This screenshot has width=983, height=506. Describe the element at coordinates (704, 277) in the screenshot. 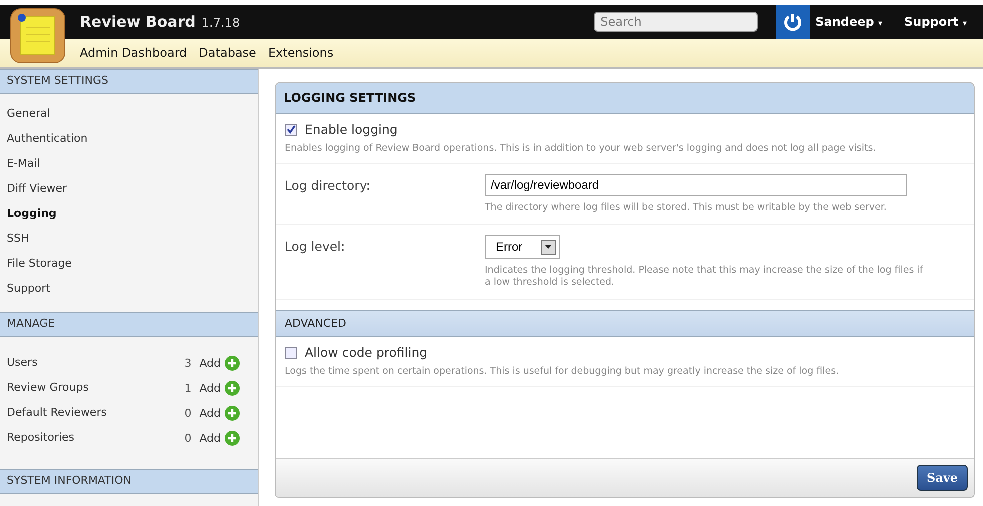

I see `help-text: Indicates the logging threshold. Please note that this may increase the size of the log files if a low threshold is selected.` at that location.